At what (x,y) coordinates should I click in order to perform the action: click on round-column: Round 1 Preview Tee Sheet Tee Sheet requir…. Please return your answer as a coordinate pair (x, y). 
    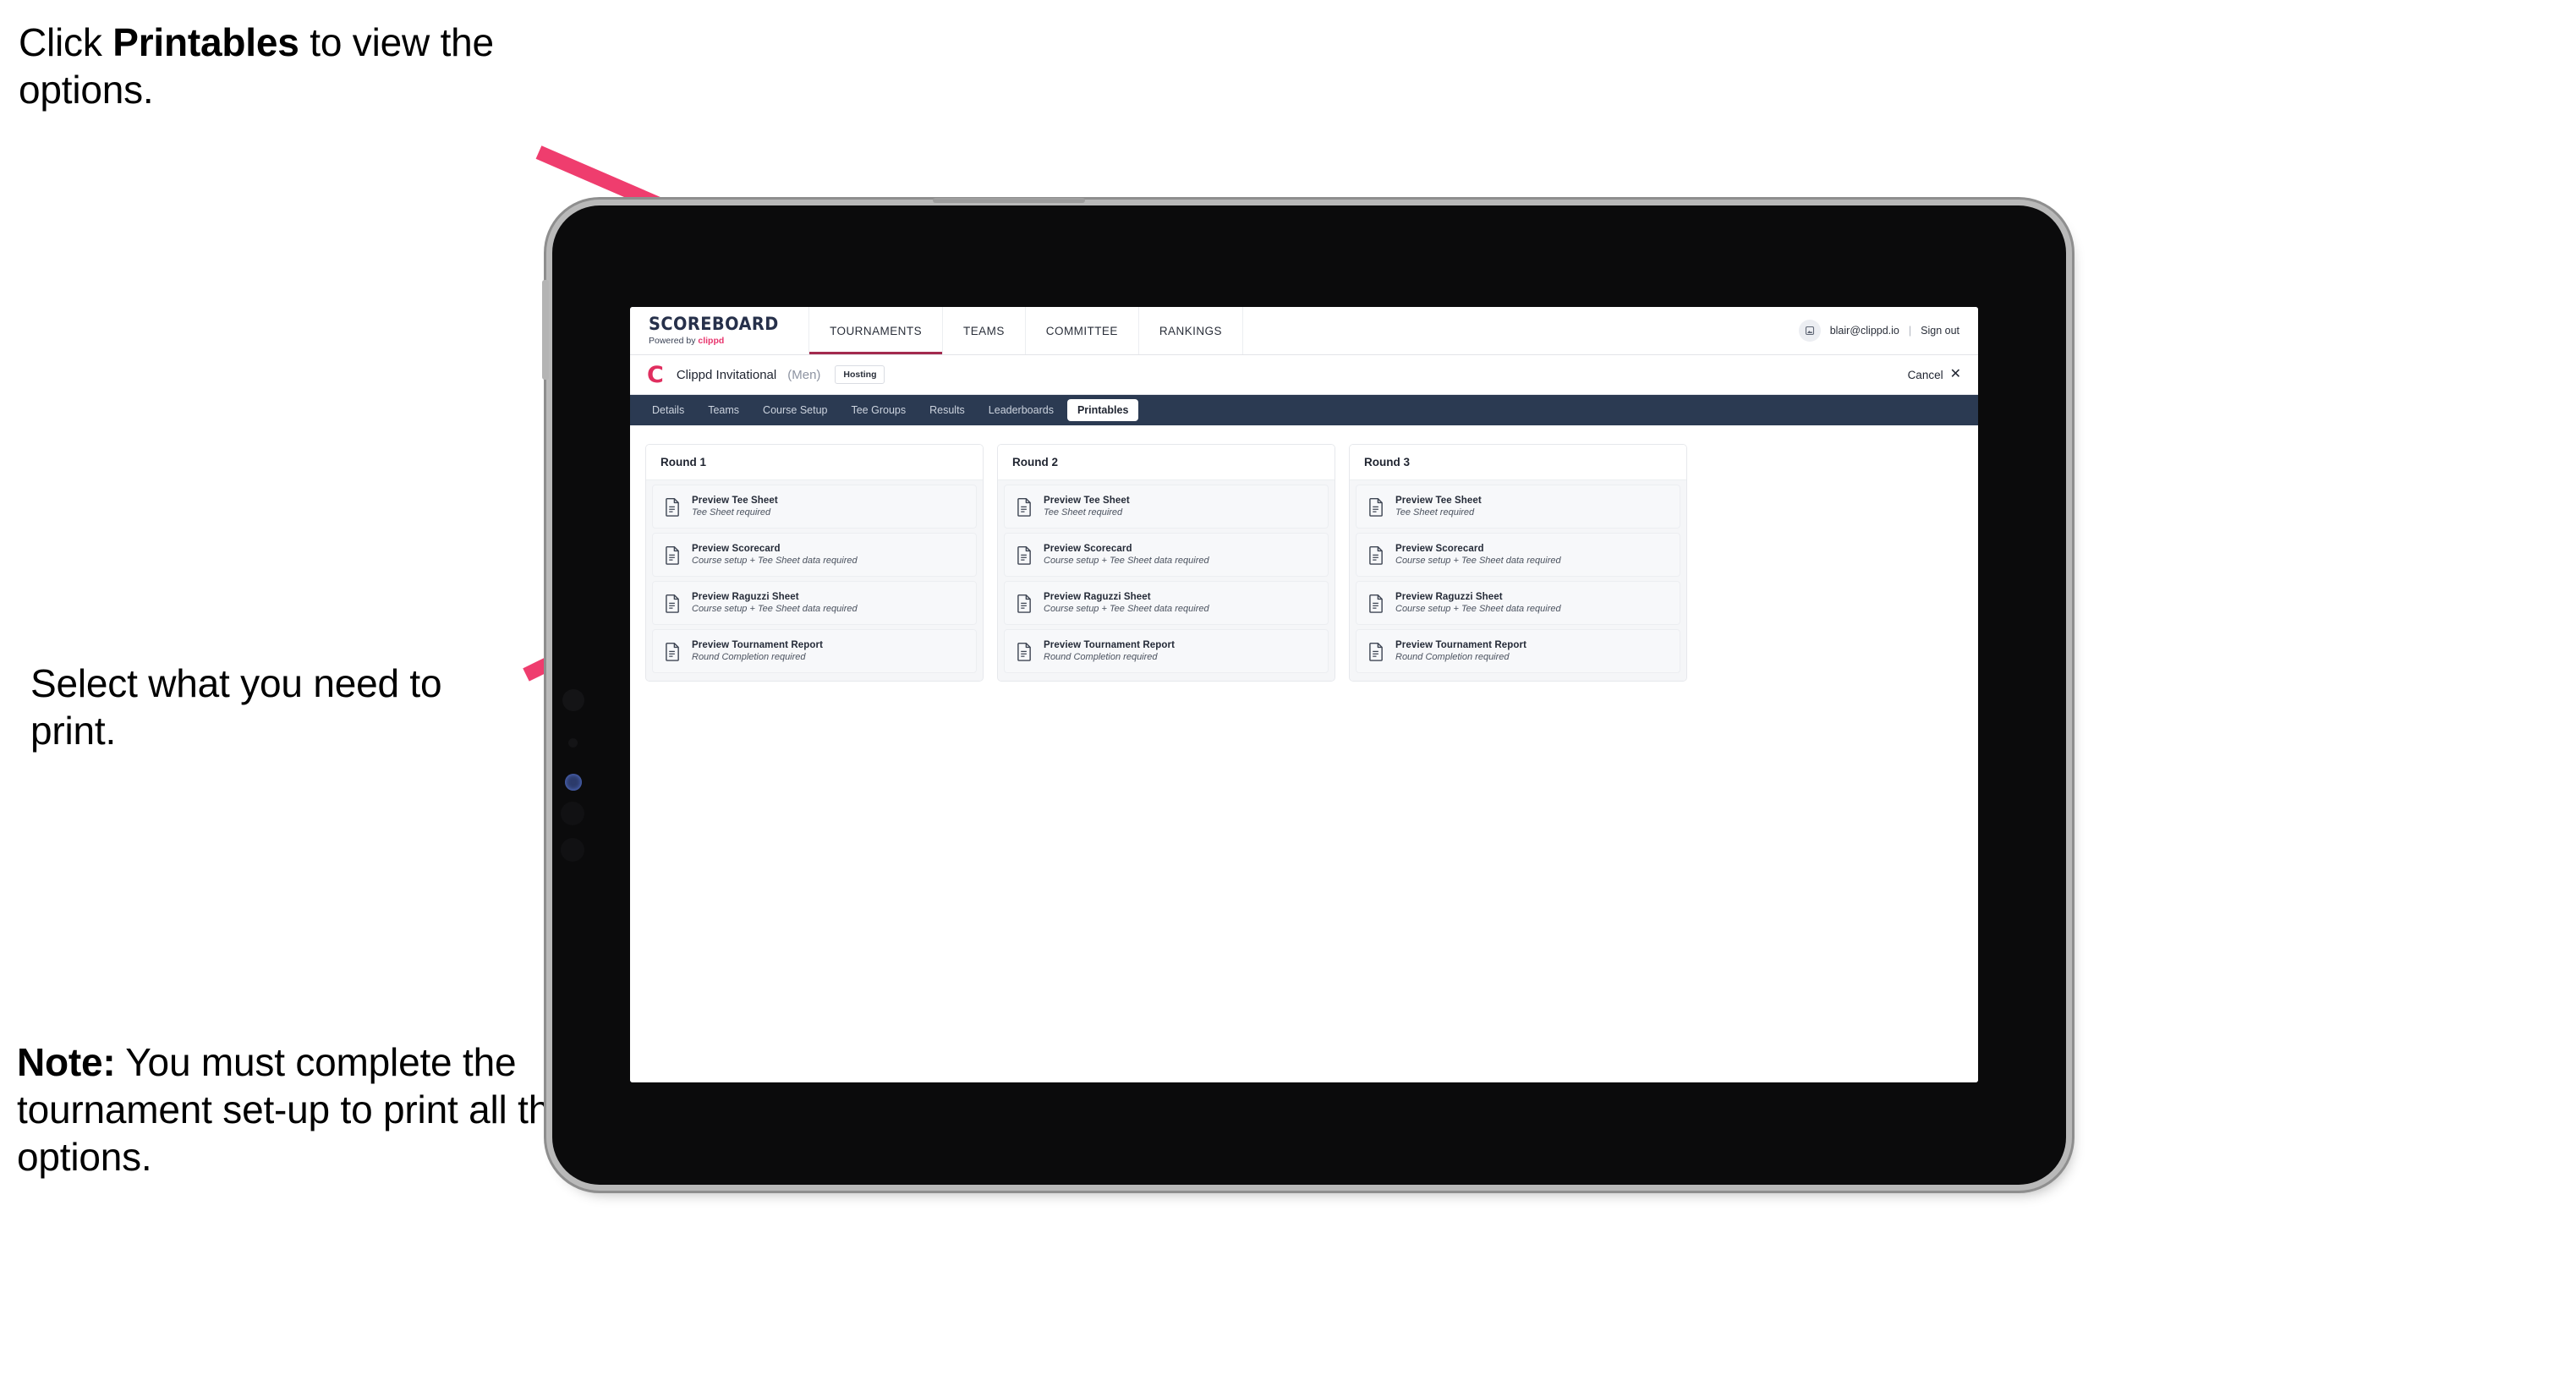
    Looking at the image, I should click on (814, 563).